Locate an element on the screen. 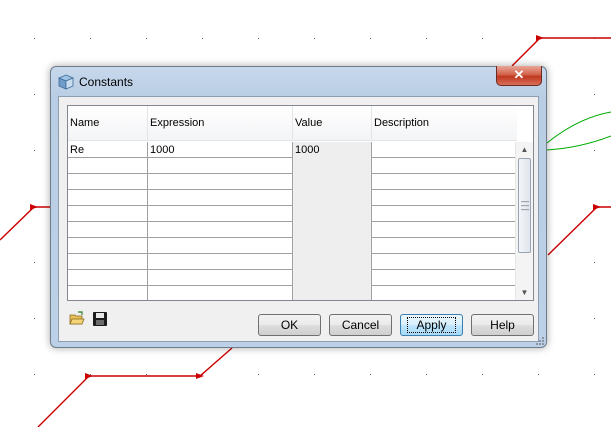  column-header-description: Description is located at coordinates (444, 123).